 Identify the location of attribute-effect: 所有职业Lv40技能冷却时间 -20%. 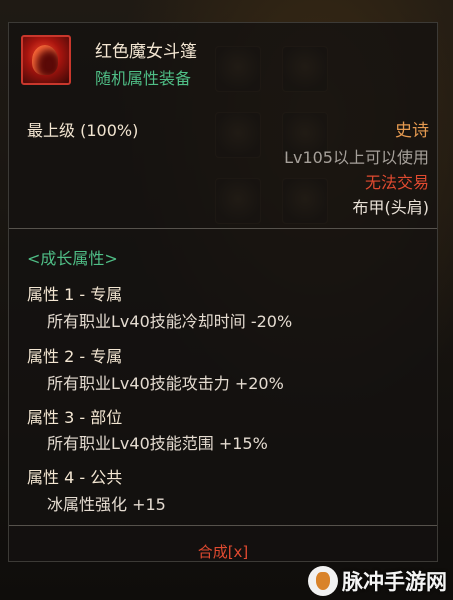
(170, 321).